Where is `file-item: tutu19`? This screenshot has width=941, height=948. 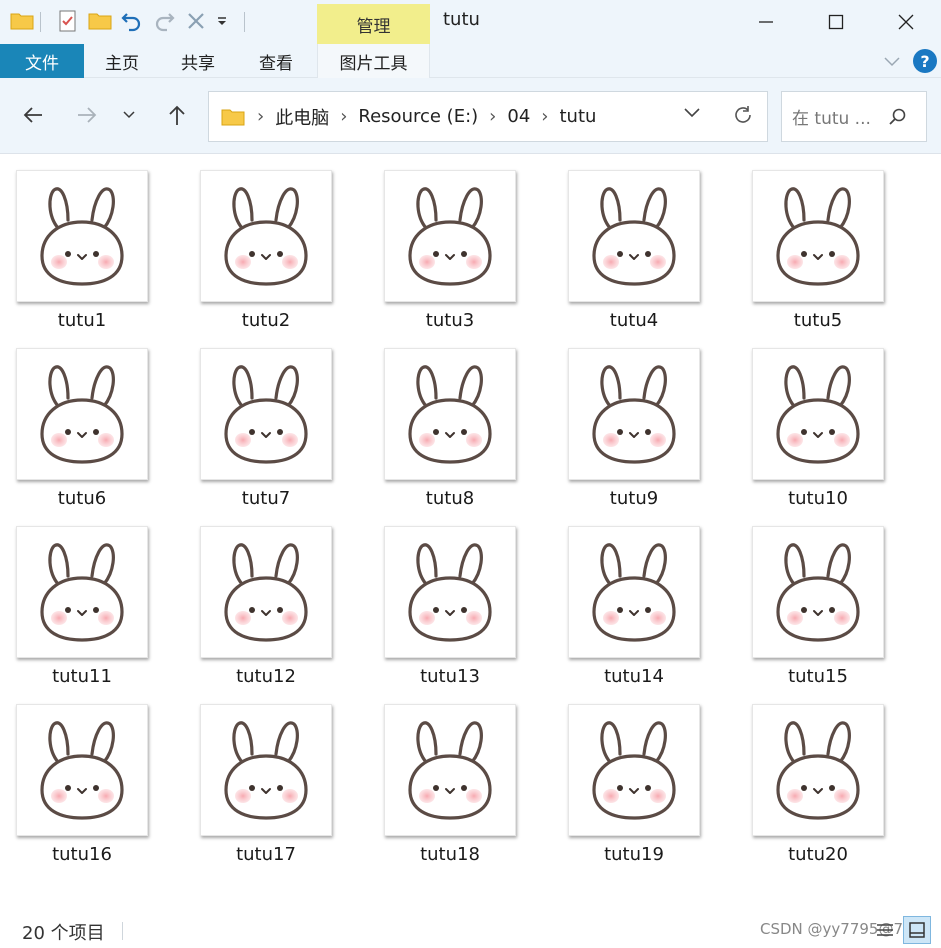
file-item: tutu19 is located at coordinates (627, 779).